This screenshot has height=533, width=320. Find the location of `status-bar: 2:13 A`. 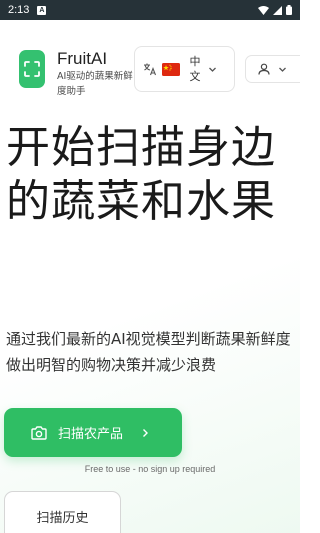

status-bar: 2:13 A is located at coordinates (150, 10).